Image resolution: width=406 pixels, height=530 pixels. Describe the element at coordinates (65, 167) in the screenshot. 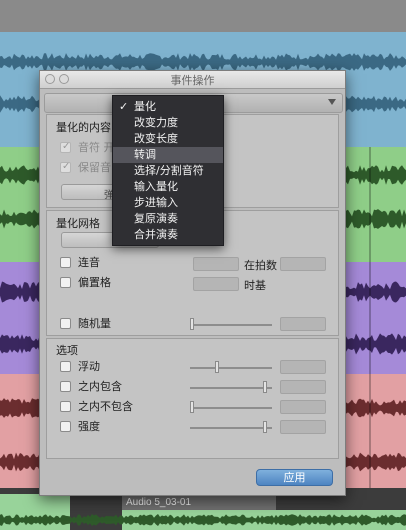

I see `keep-note-checkbox` at that location.